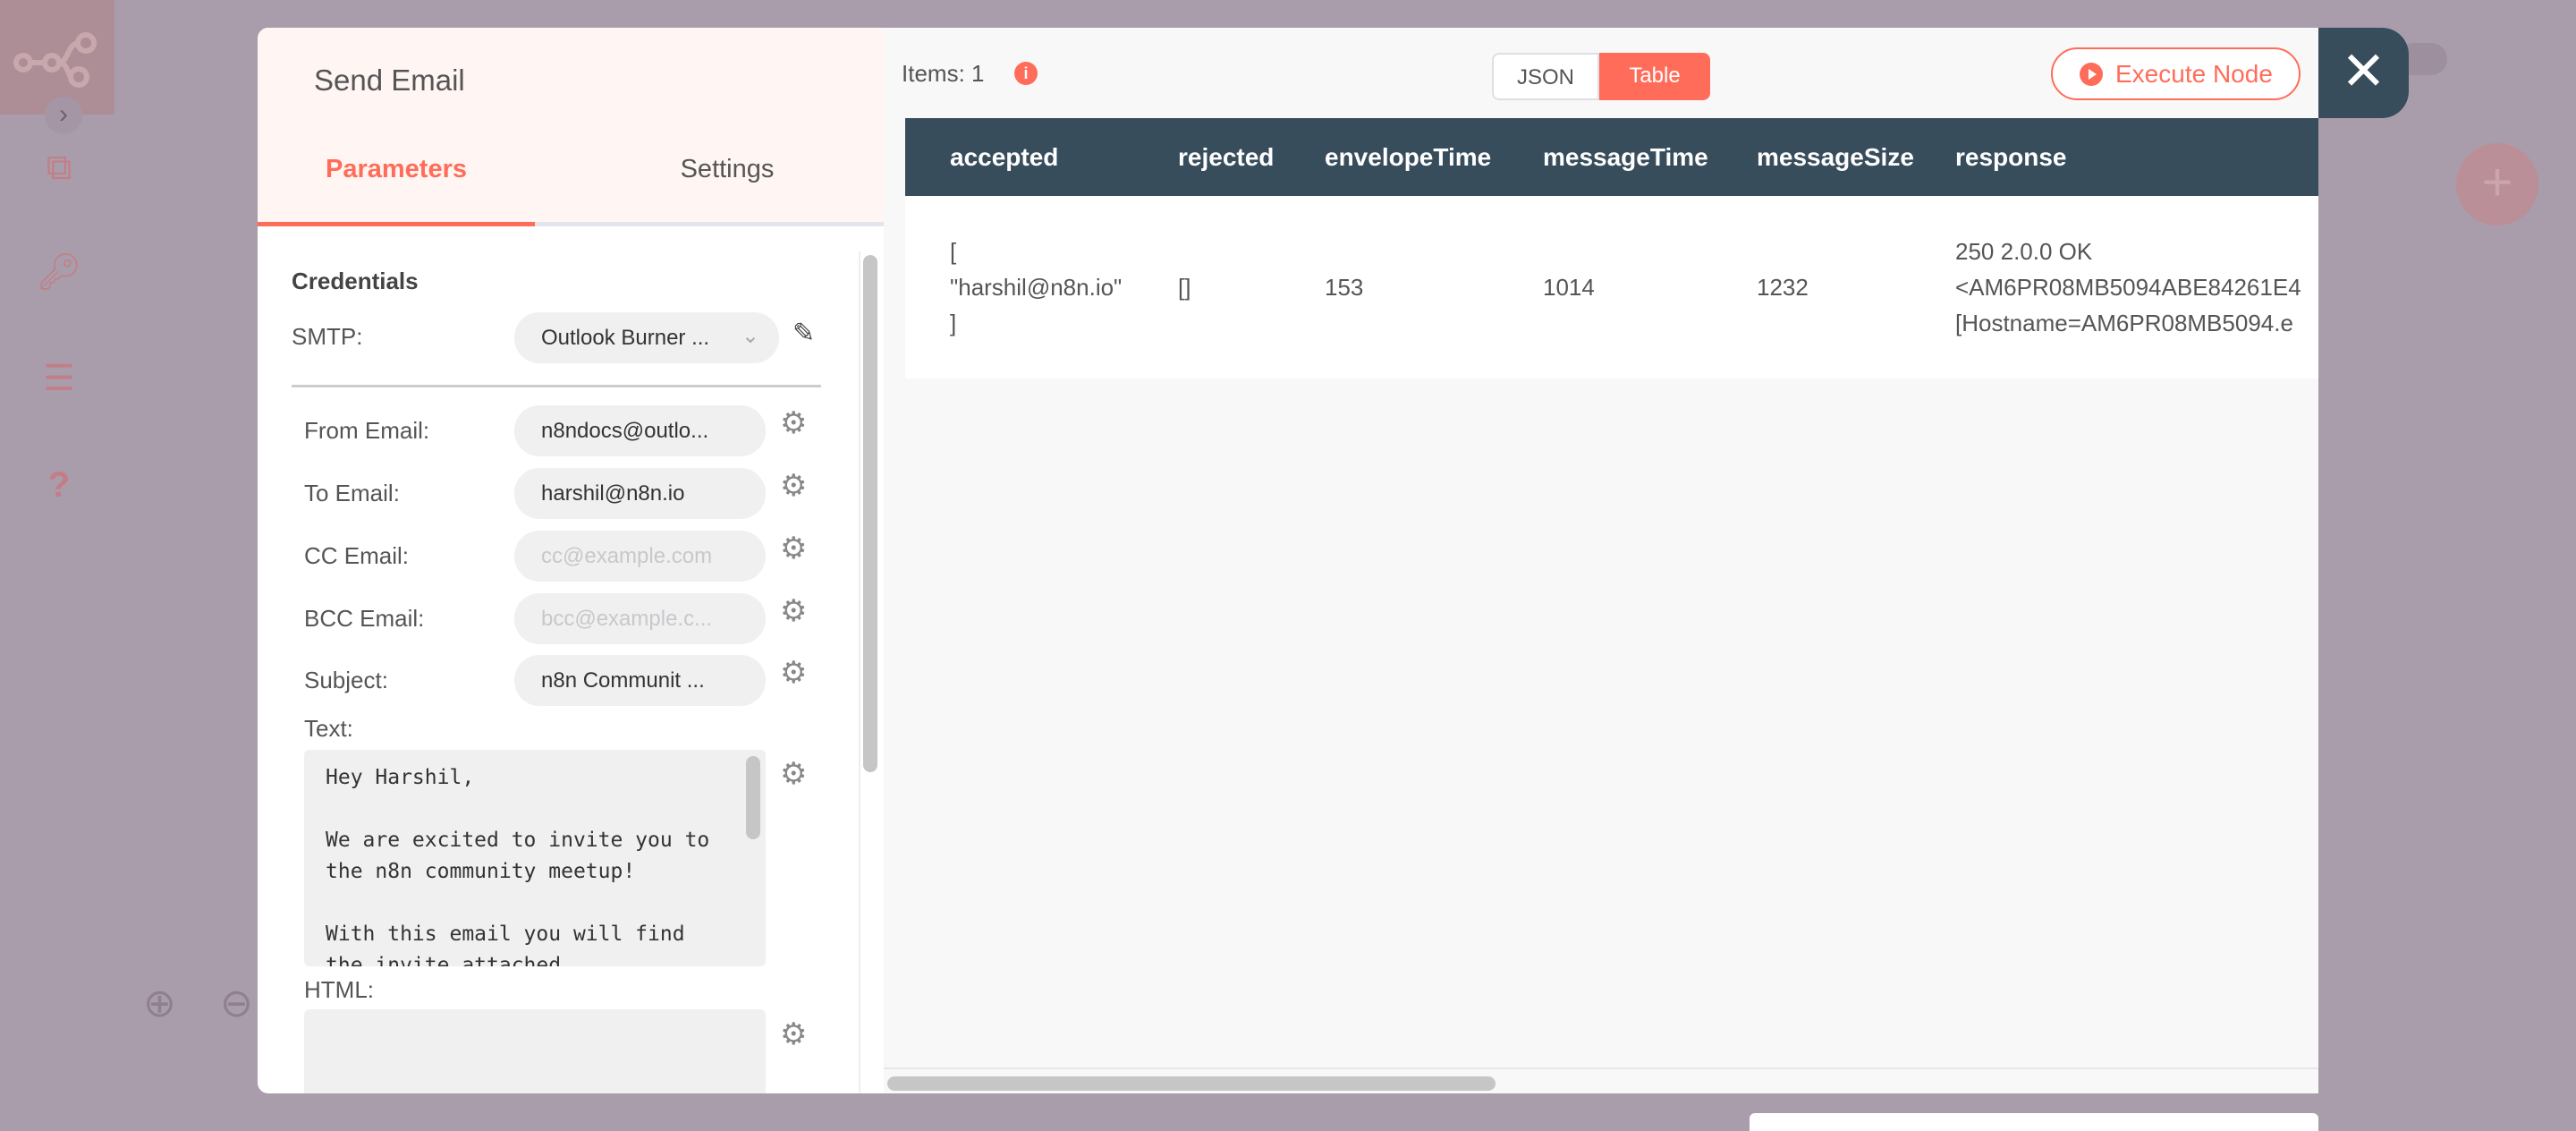  What do you see at coordinates (943, 73) in the screenshot?
I see `items-count: Items: 1` at bounding box center [943, 73].